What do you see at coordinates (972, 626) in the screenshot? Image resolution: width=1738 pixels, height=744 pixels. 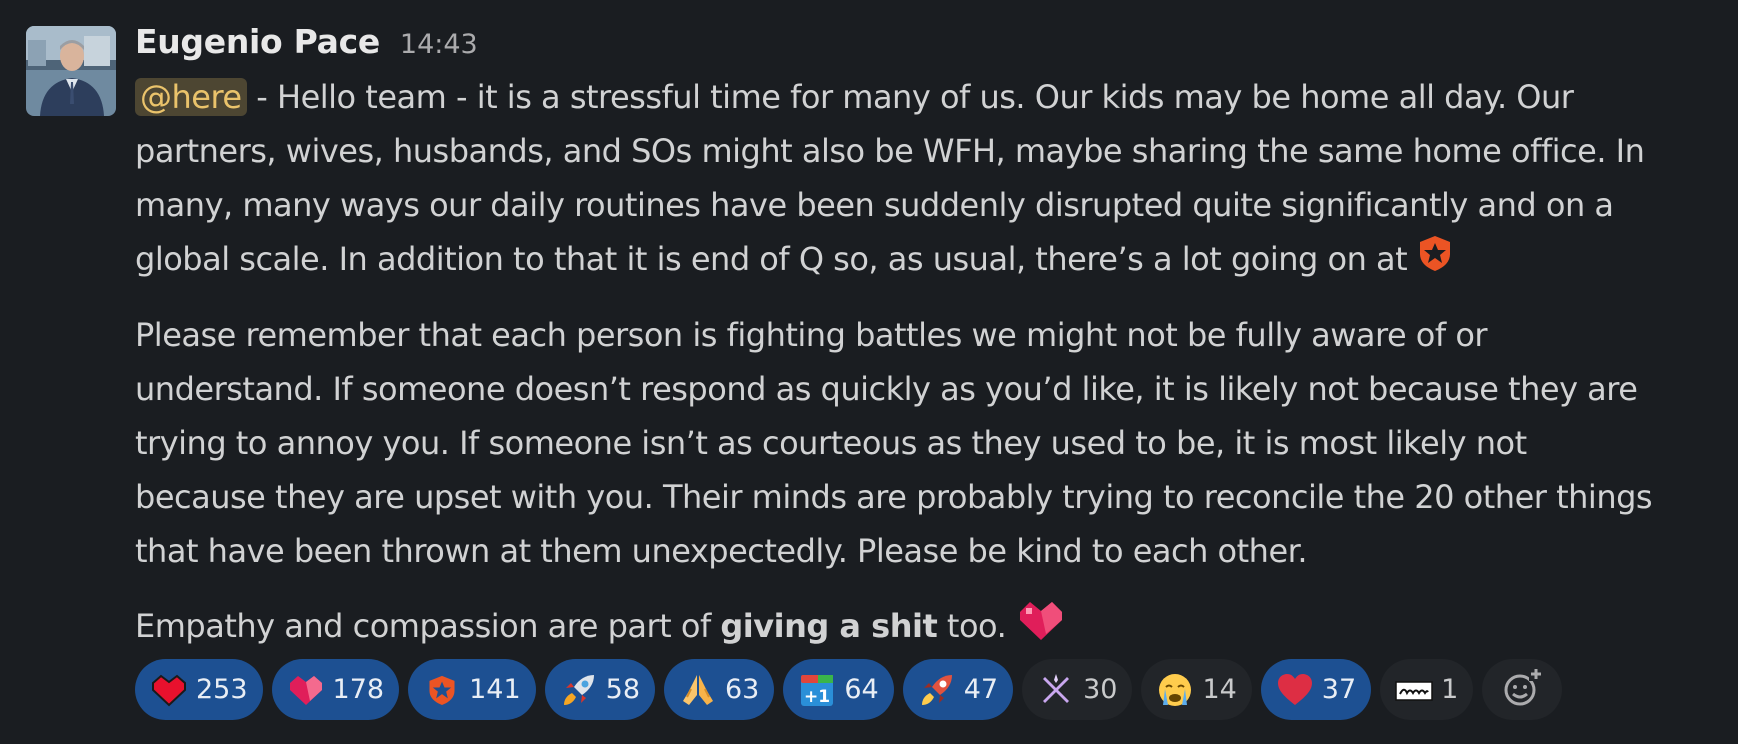 I see `text-segment: too.` at bounding box center [972, 626].